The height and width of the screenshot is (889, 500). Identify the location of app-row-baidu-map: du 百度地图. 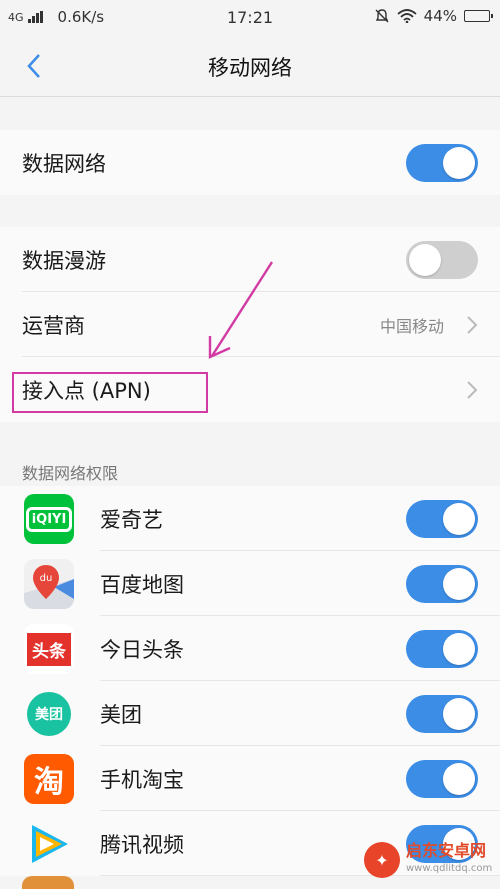
(250, 583).